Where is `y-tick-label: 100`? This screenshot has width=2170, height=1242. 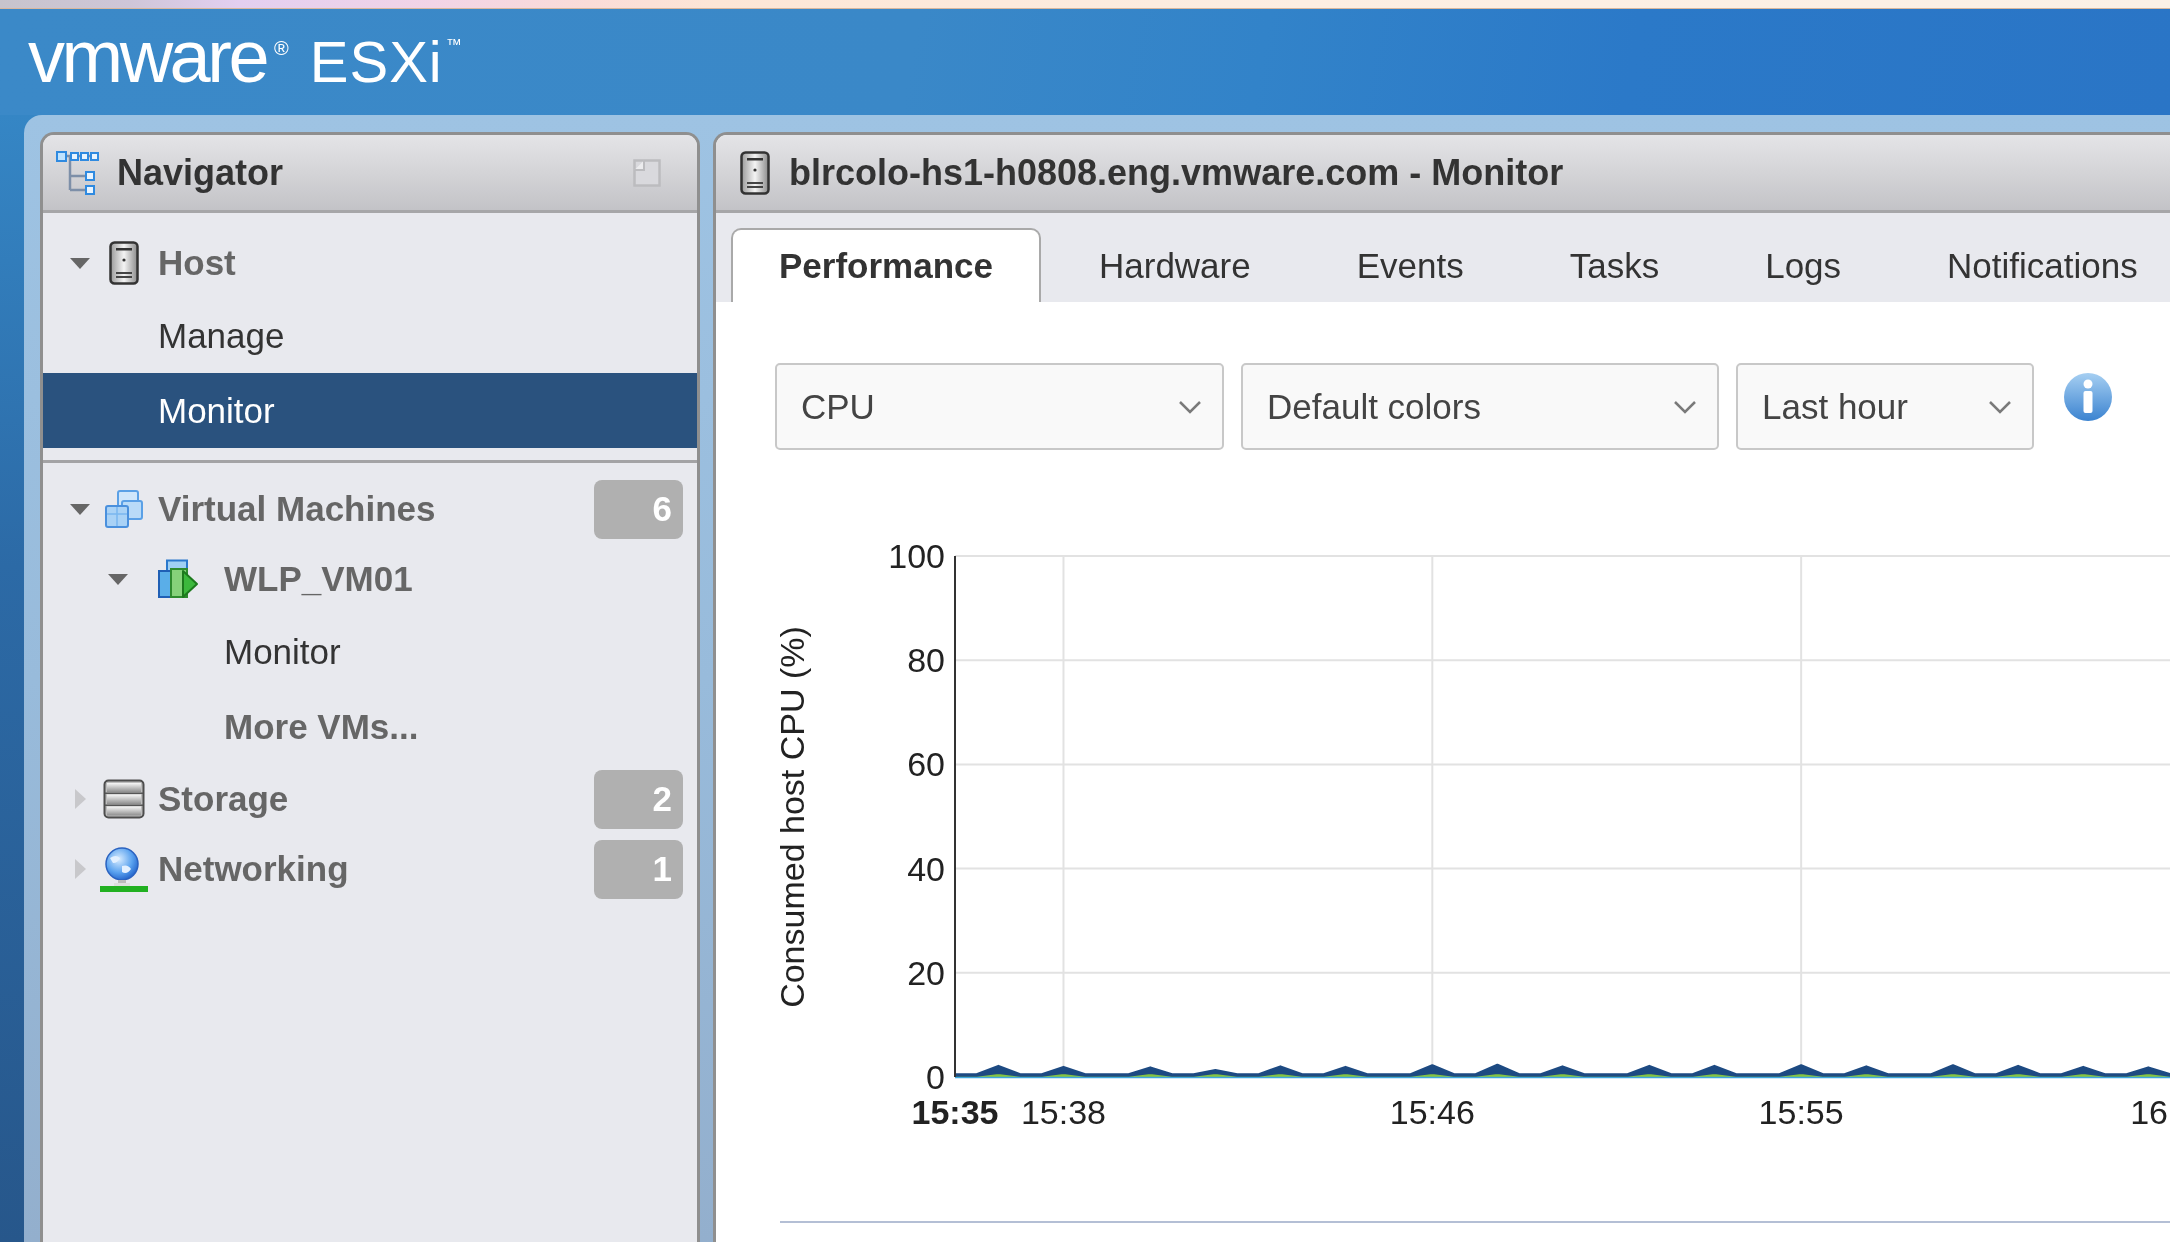 y-tick-label: 100 is located at coordinates (916, 556).